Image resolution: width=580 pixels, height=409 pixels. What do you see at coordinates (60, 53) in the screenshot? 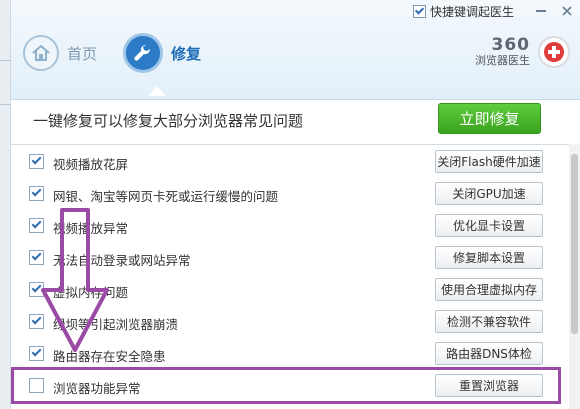
I see `tab-home: 首页` at bounding box center [60, 53].